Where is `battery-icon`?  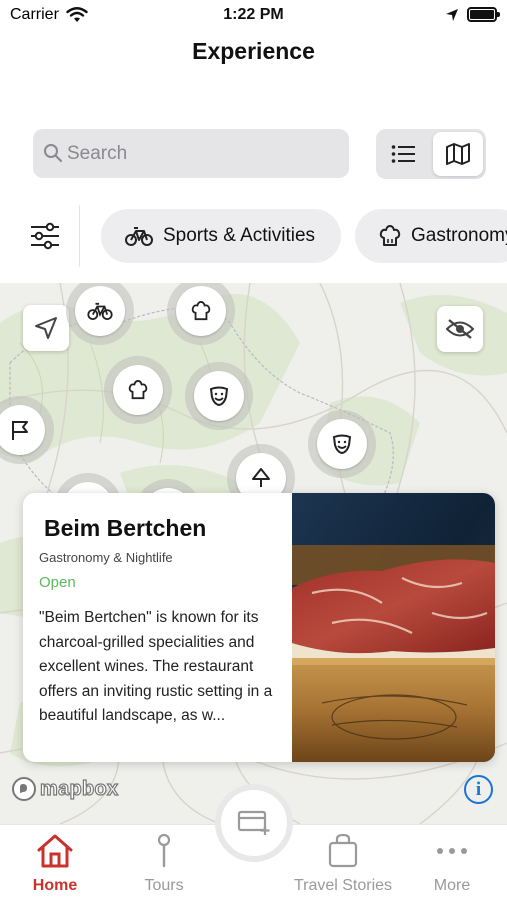
battery-icon is located at coordinates (483, 14).